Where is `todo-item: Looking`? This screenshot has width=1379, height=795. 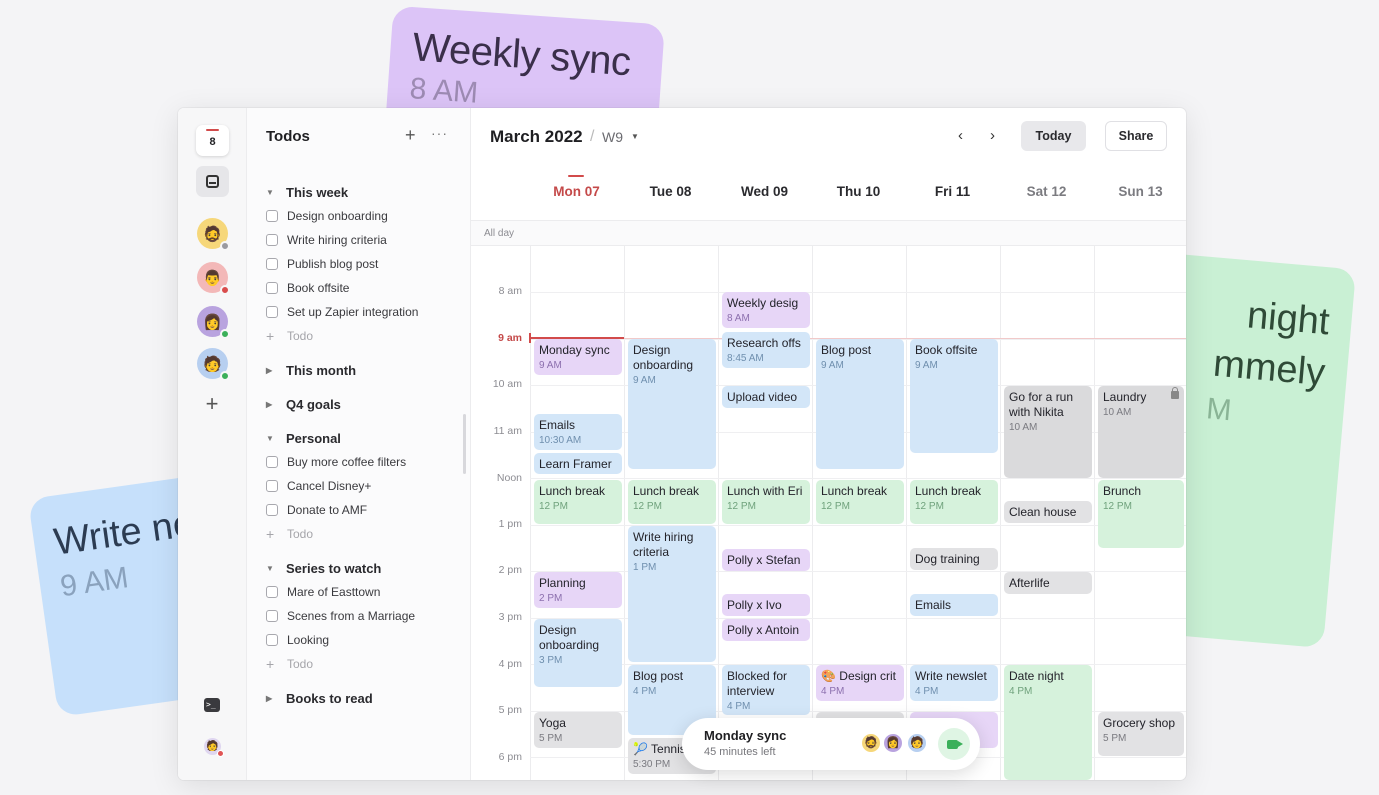
todo-item: Looking is located at coordinates (366, 640).